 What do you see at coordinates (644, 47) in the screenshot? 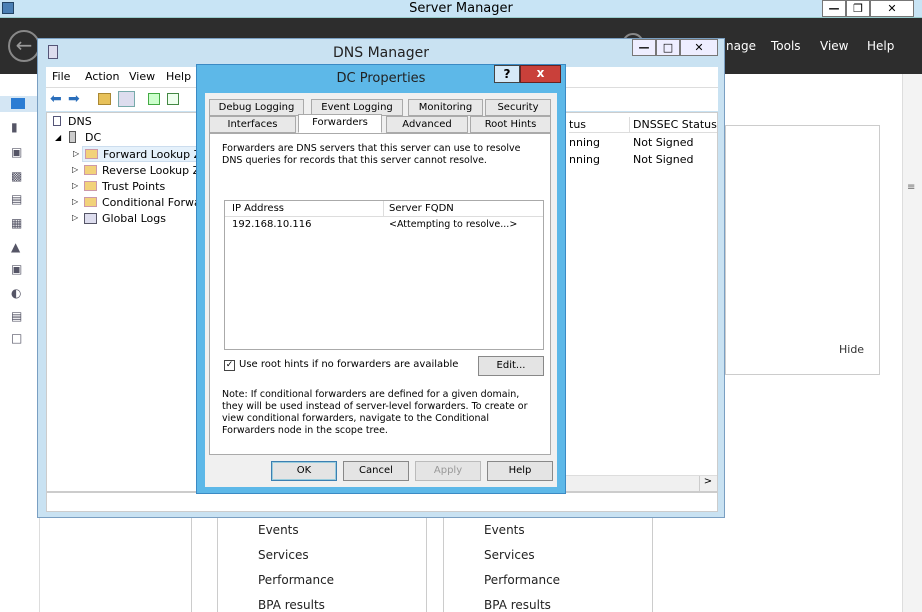
I see `dns-minimize-button: —` at bounding box center [644, 47].